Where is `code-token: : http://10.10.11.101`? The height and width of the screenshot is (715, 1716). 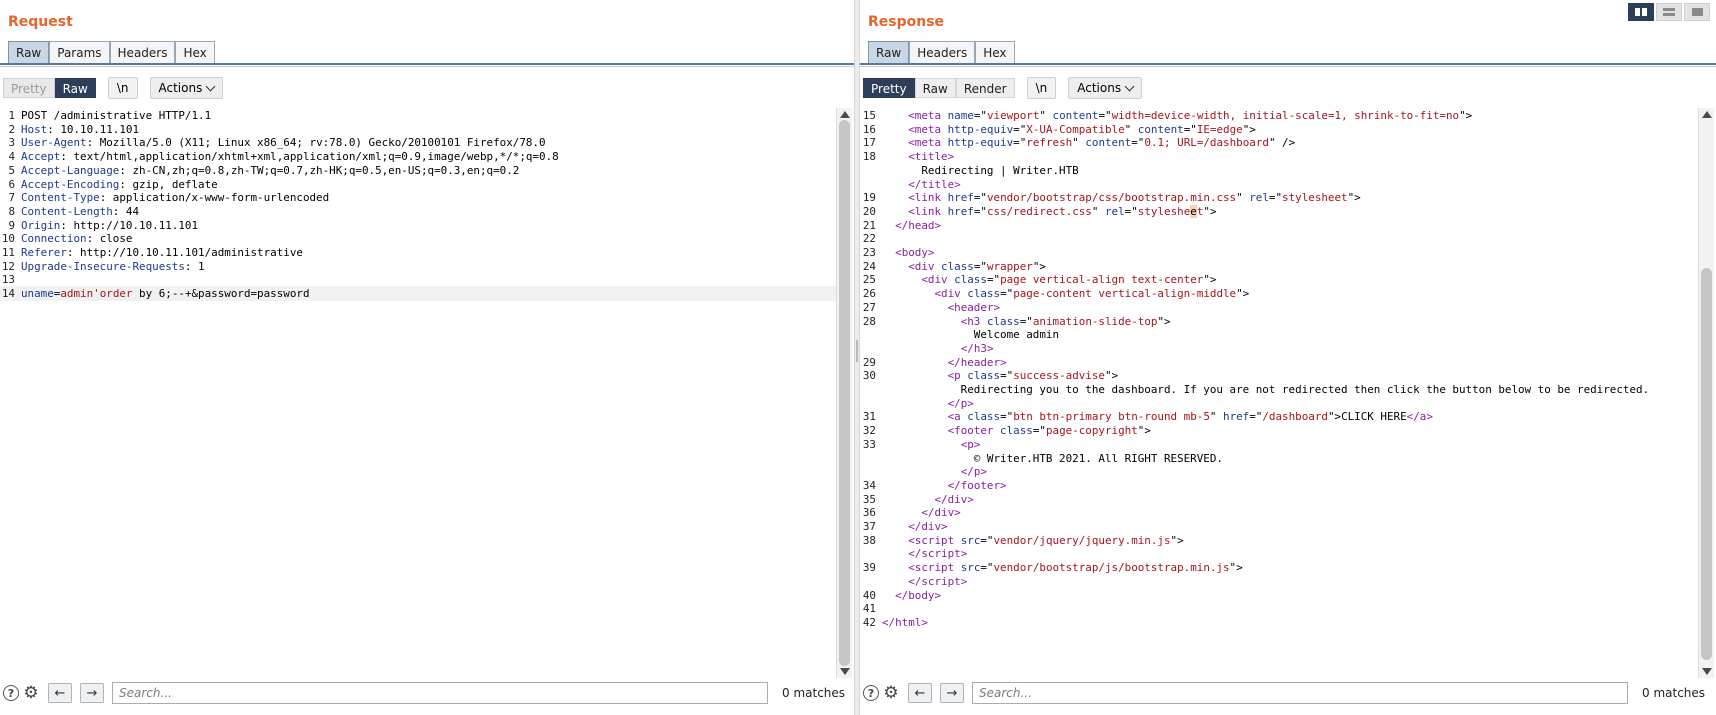
code-token: : http://10.10.11.101 is located at coordinates (129, 225).